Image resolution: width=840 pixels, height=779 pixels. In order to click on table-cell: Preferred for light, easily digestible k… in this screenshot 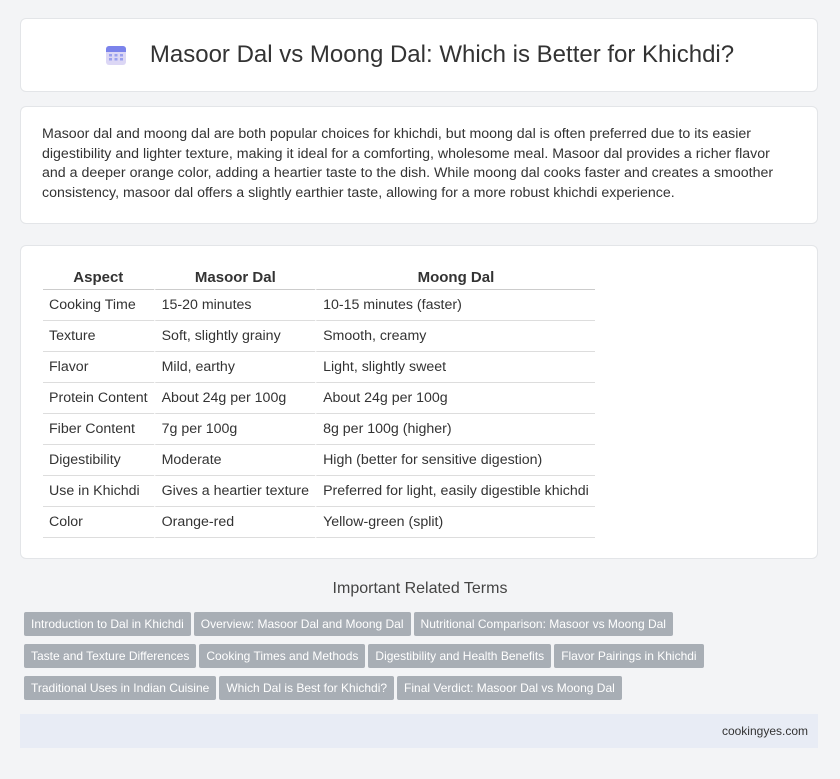, I will do `click(455, 491)`.